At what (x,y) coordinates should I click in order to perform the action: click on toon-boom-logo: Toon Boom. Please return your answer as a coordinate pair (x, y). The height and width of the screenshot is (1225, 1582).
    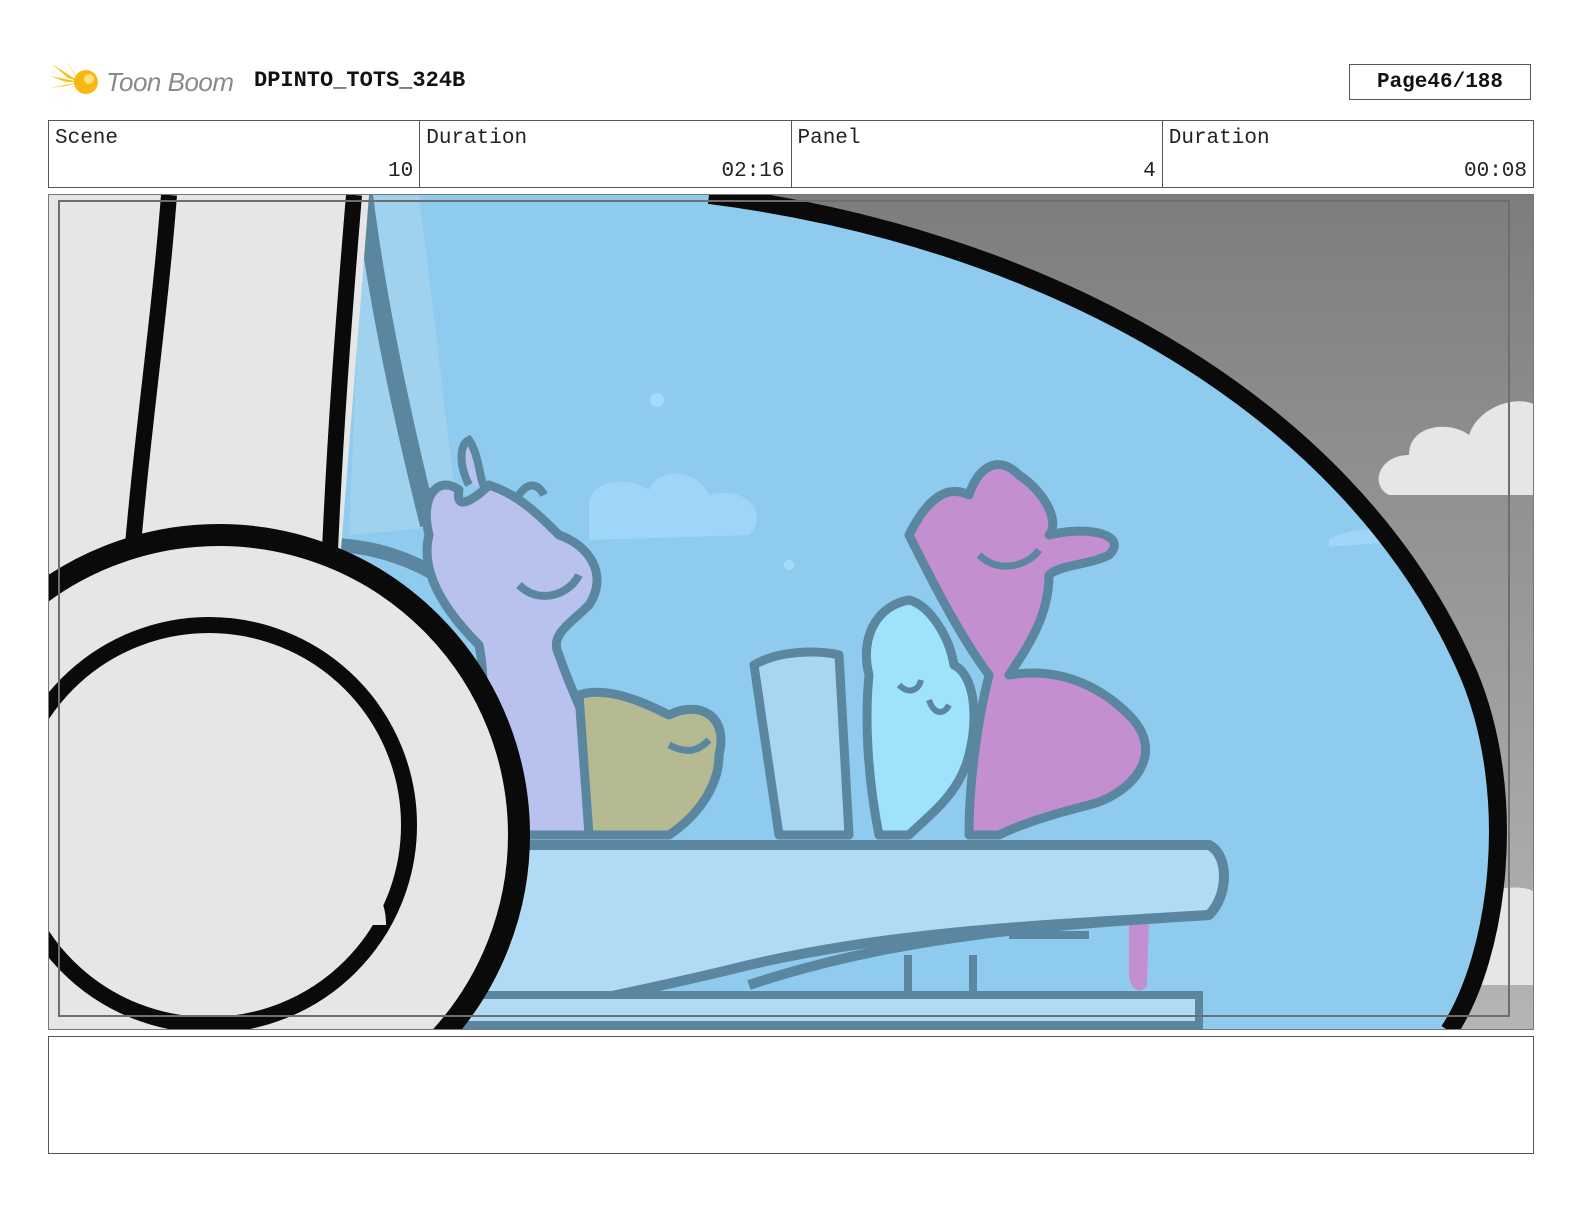
    Looking at the image, I should click on (142, 82).